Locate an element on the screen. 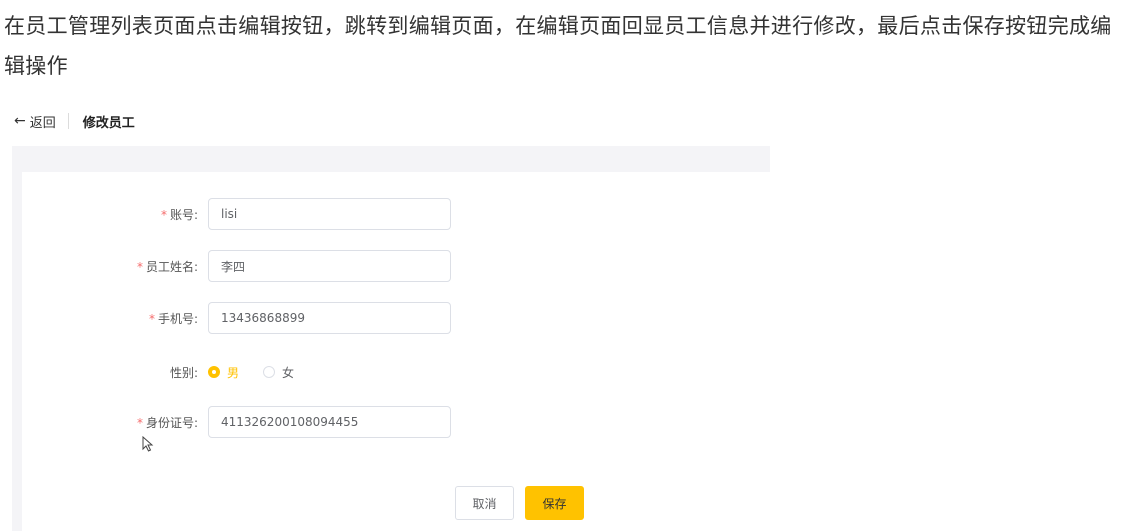 This screenshot has width=1123, height=531. name-input is located at coordinates (329, 266).